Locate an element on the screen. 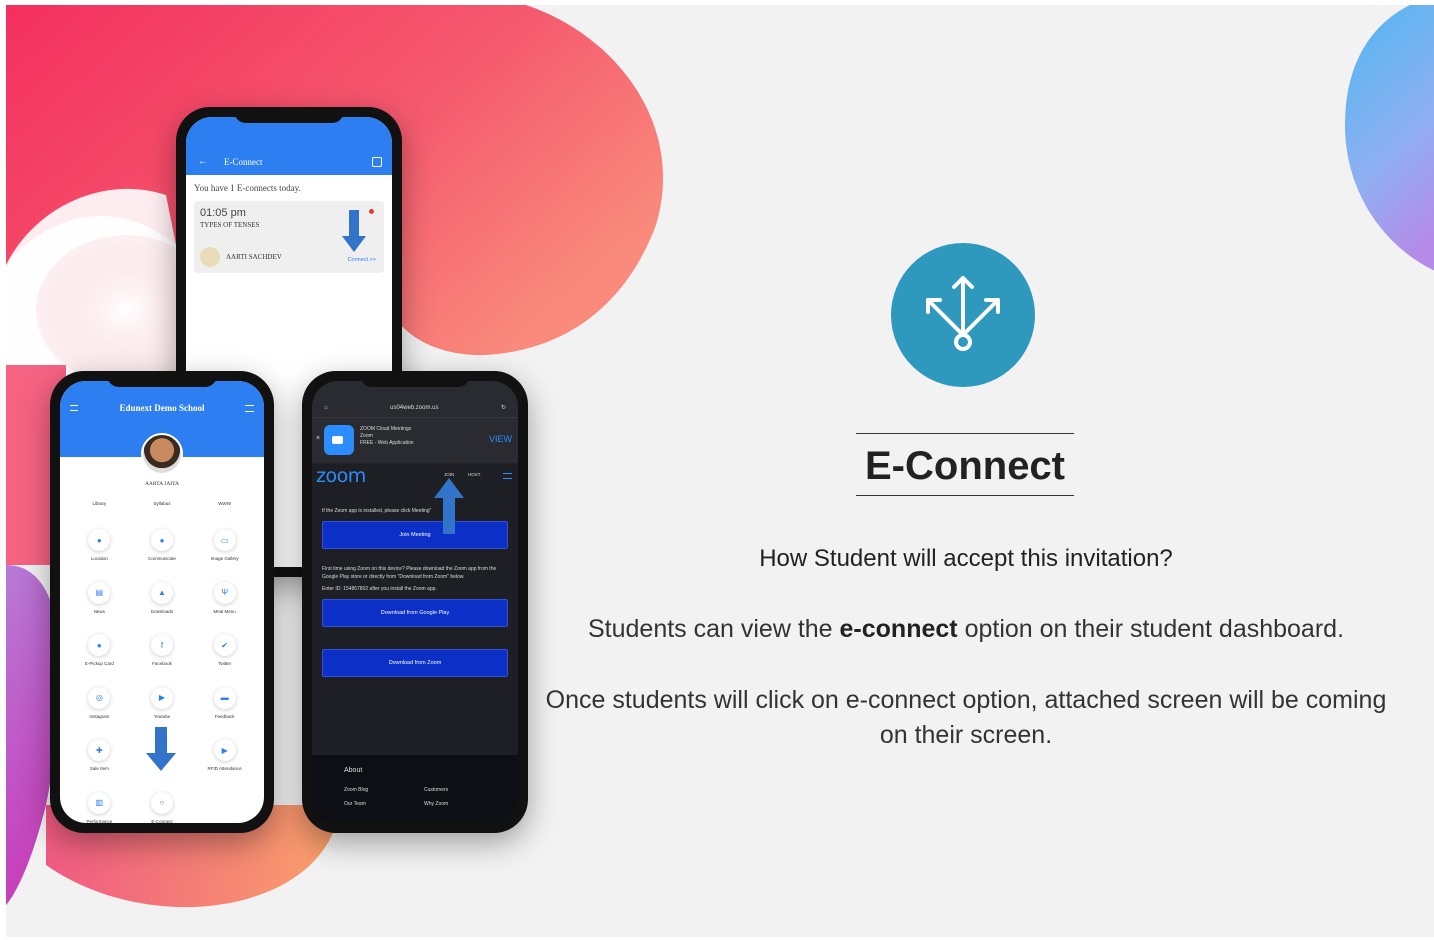 The image size is (1434, 940). tile-icon: ▥ is located at coordinates (99, 802).